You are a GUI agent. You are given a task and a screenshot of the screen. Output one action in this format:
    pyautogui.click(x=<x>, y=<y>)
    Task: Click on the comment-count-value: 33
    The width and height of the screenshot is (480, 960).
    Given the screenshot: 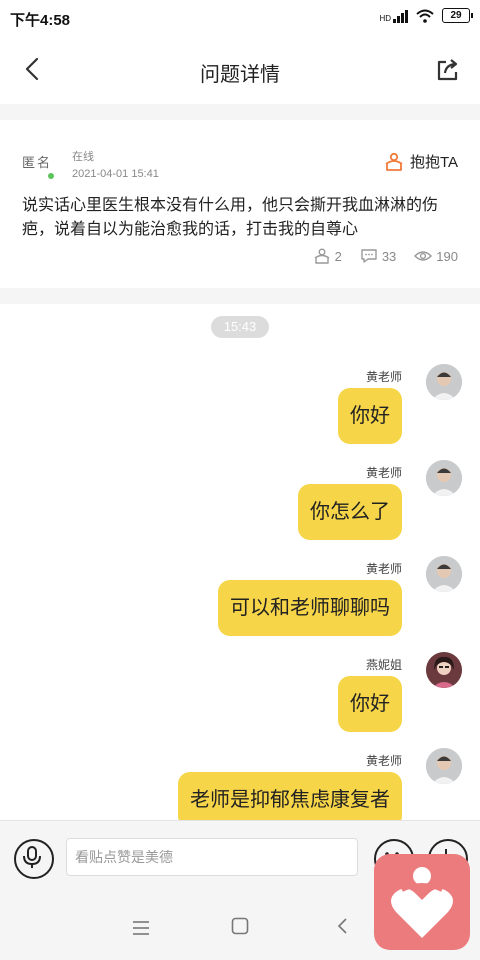 What is the action you would take?
    pyautogui.click(x=389, y=256)
    